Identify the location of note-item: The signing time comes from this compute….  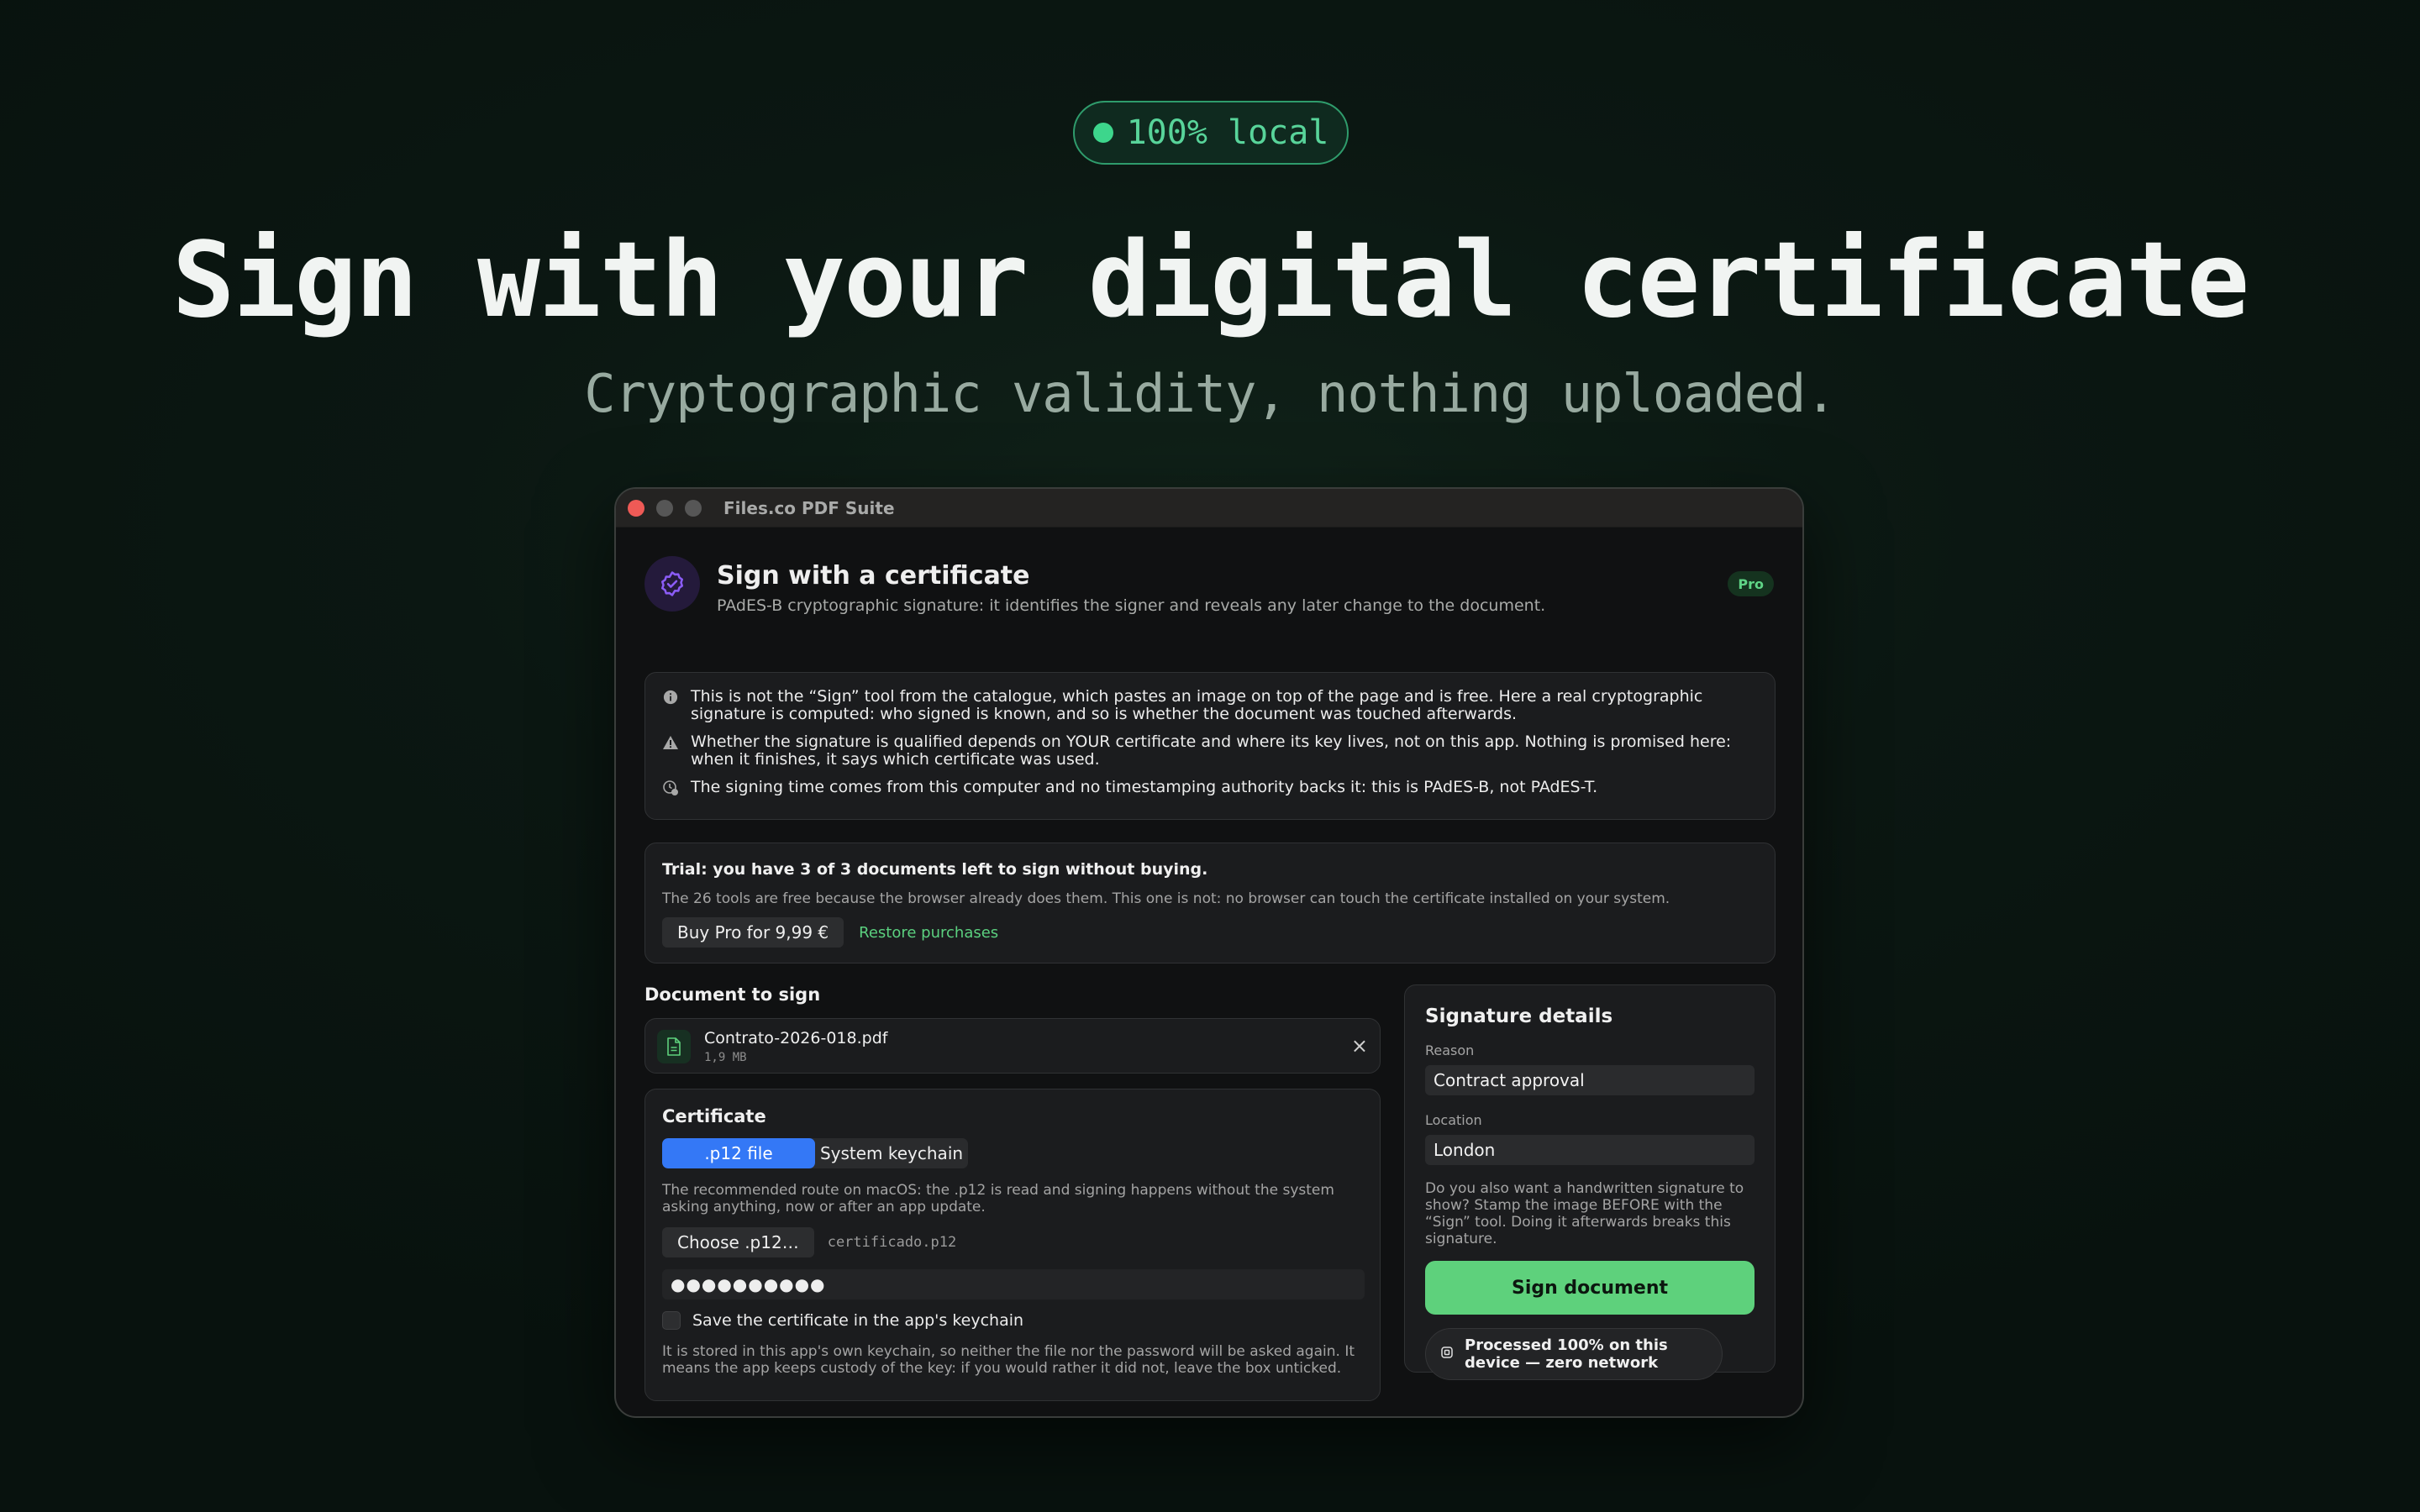
(1210, 787).